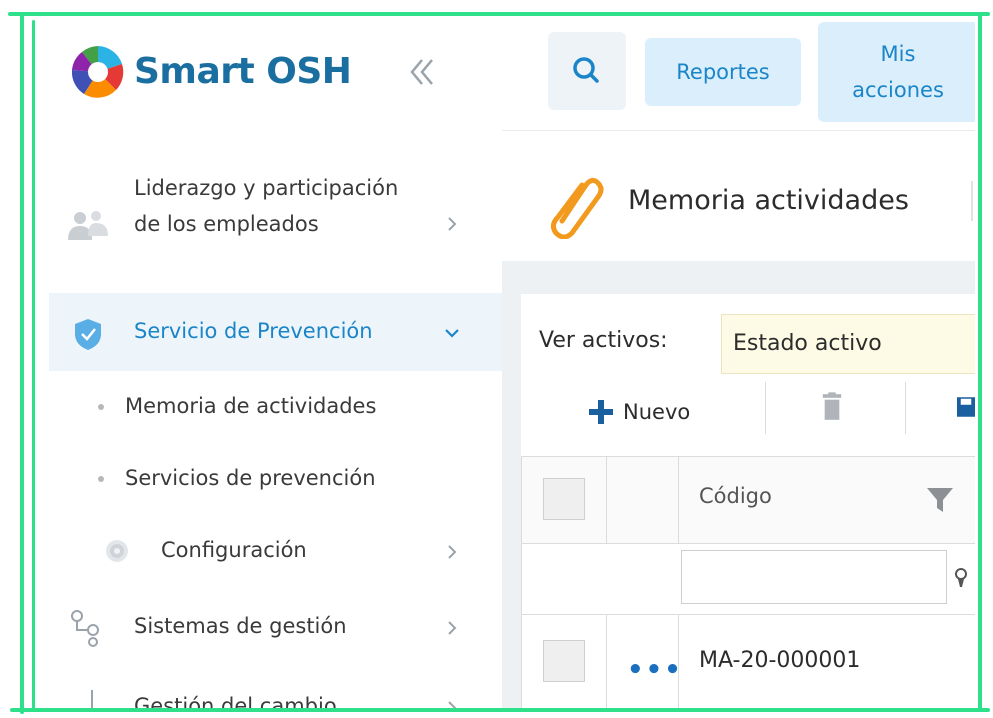 The image size is (993, 718). What do you see at coordinates (88, 334) in the screenshot?
I see `shield-icon` at bounding box center [88, 334].